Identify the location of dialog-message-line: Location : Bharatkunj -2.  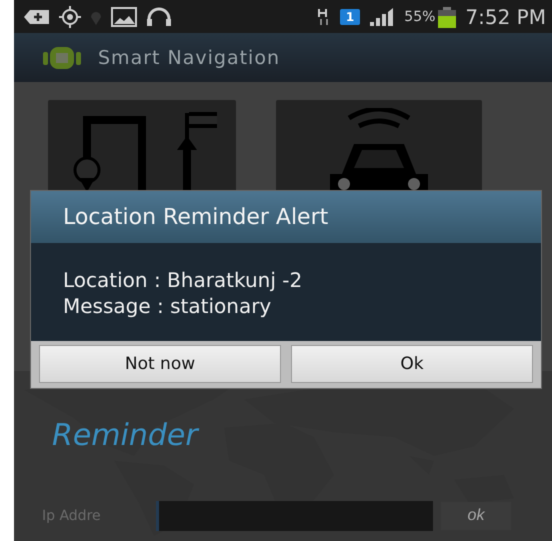
(183, 280).